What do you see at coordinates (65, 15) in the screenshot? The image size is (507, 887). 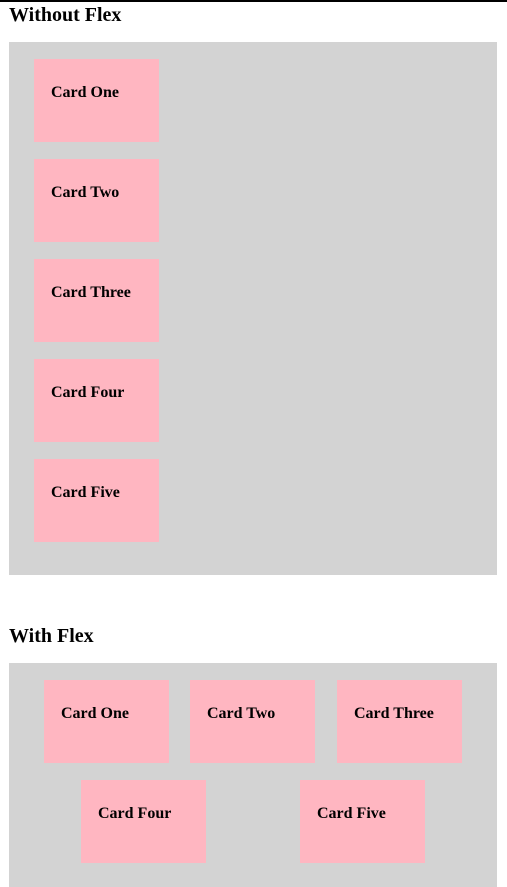 I see `section-title-without-flex: Without Flex` at bounding box center [65, 15].